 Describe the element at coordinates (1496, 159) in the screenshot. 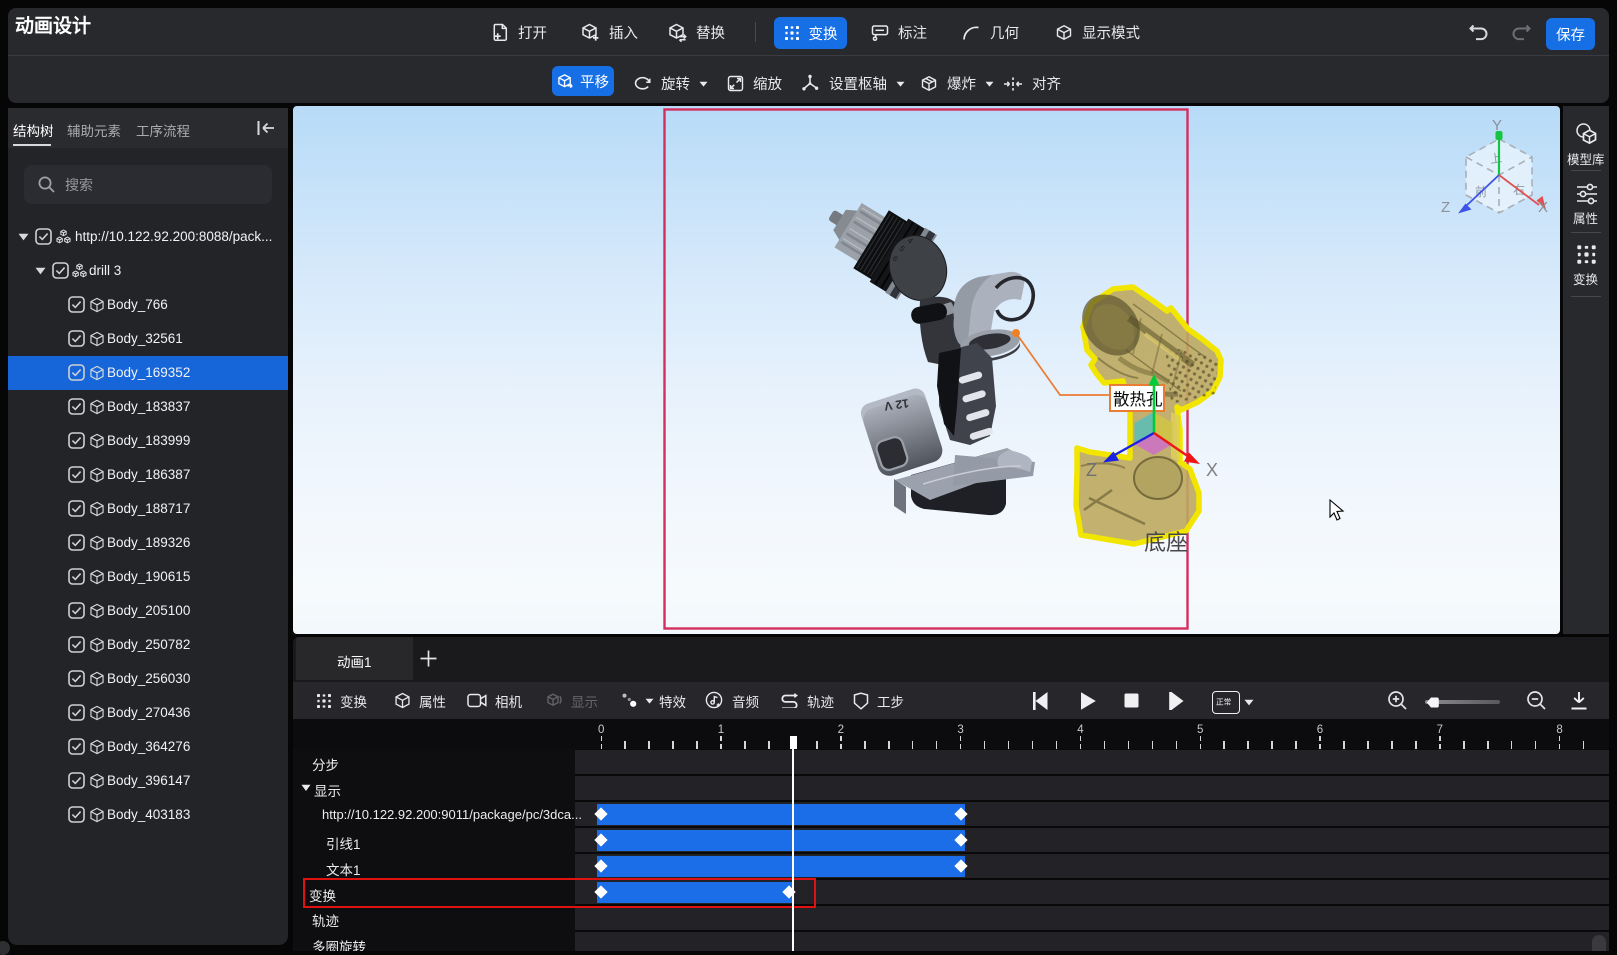

I see `svg-text: 上` at that location.